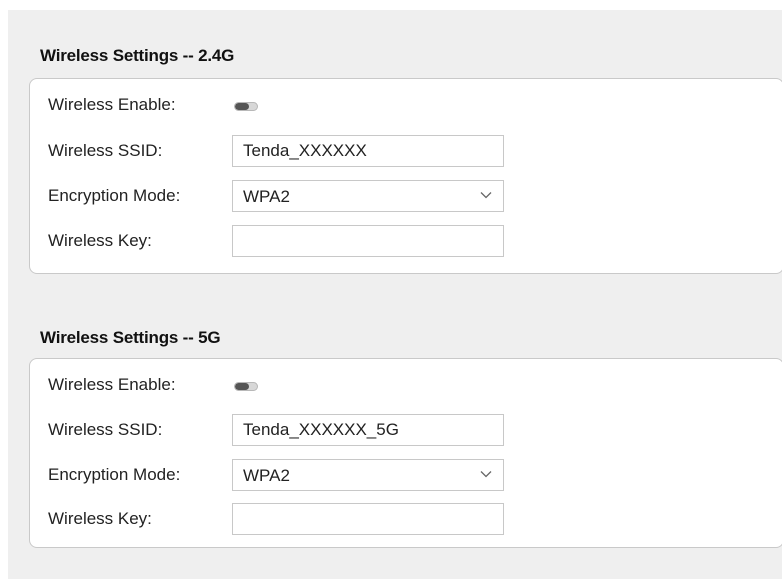 This screenshot has width=782, height=579. Describe the element at coordinates (137, 55) in the screenshot. I see `section-title-2-4g: Wireless Settings -- 2.4G` at that location.